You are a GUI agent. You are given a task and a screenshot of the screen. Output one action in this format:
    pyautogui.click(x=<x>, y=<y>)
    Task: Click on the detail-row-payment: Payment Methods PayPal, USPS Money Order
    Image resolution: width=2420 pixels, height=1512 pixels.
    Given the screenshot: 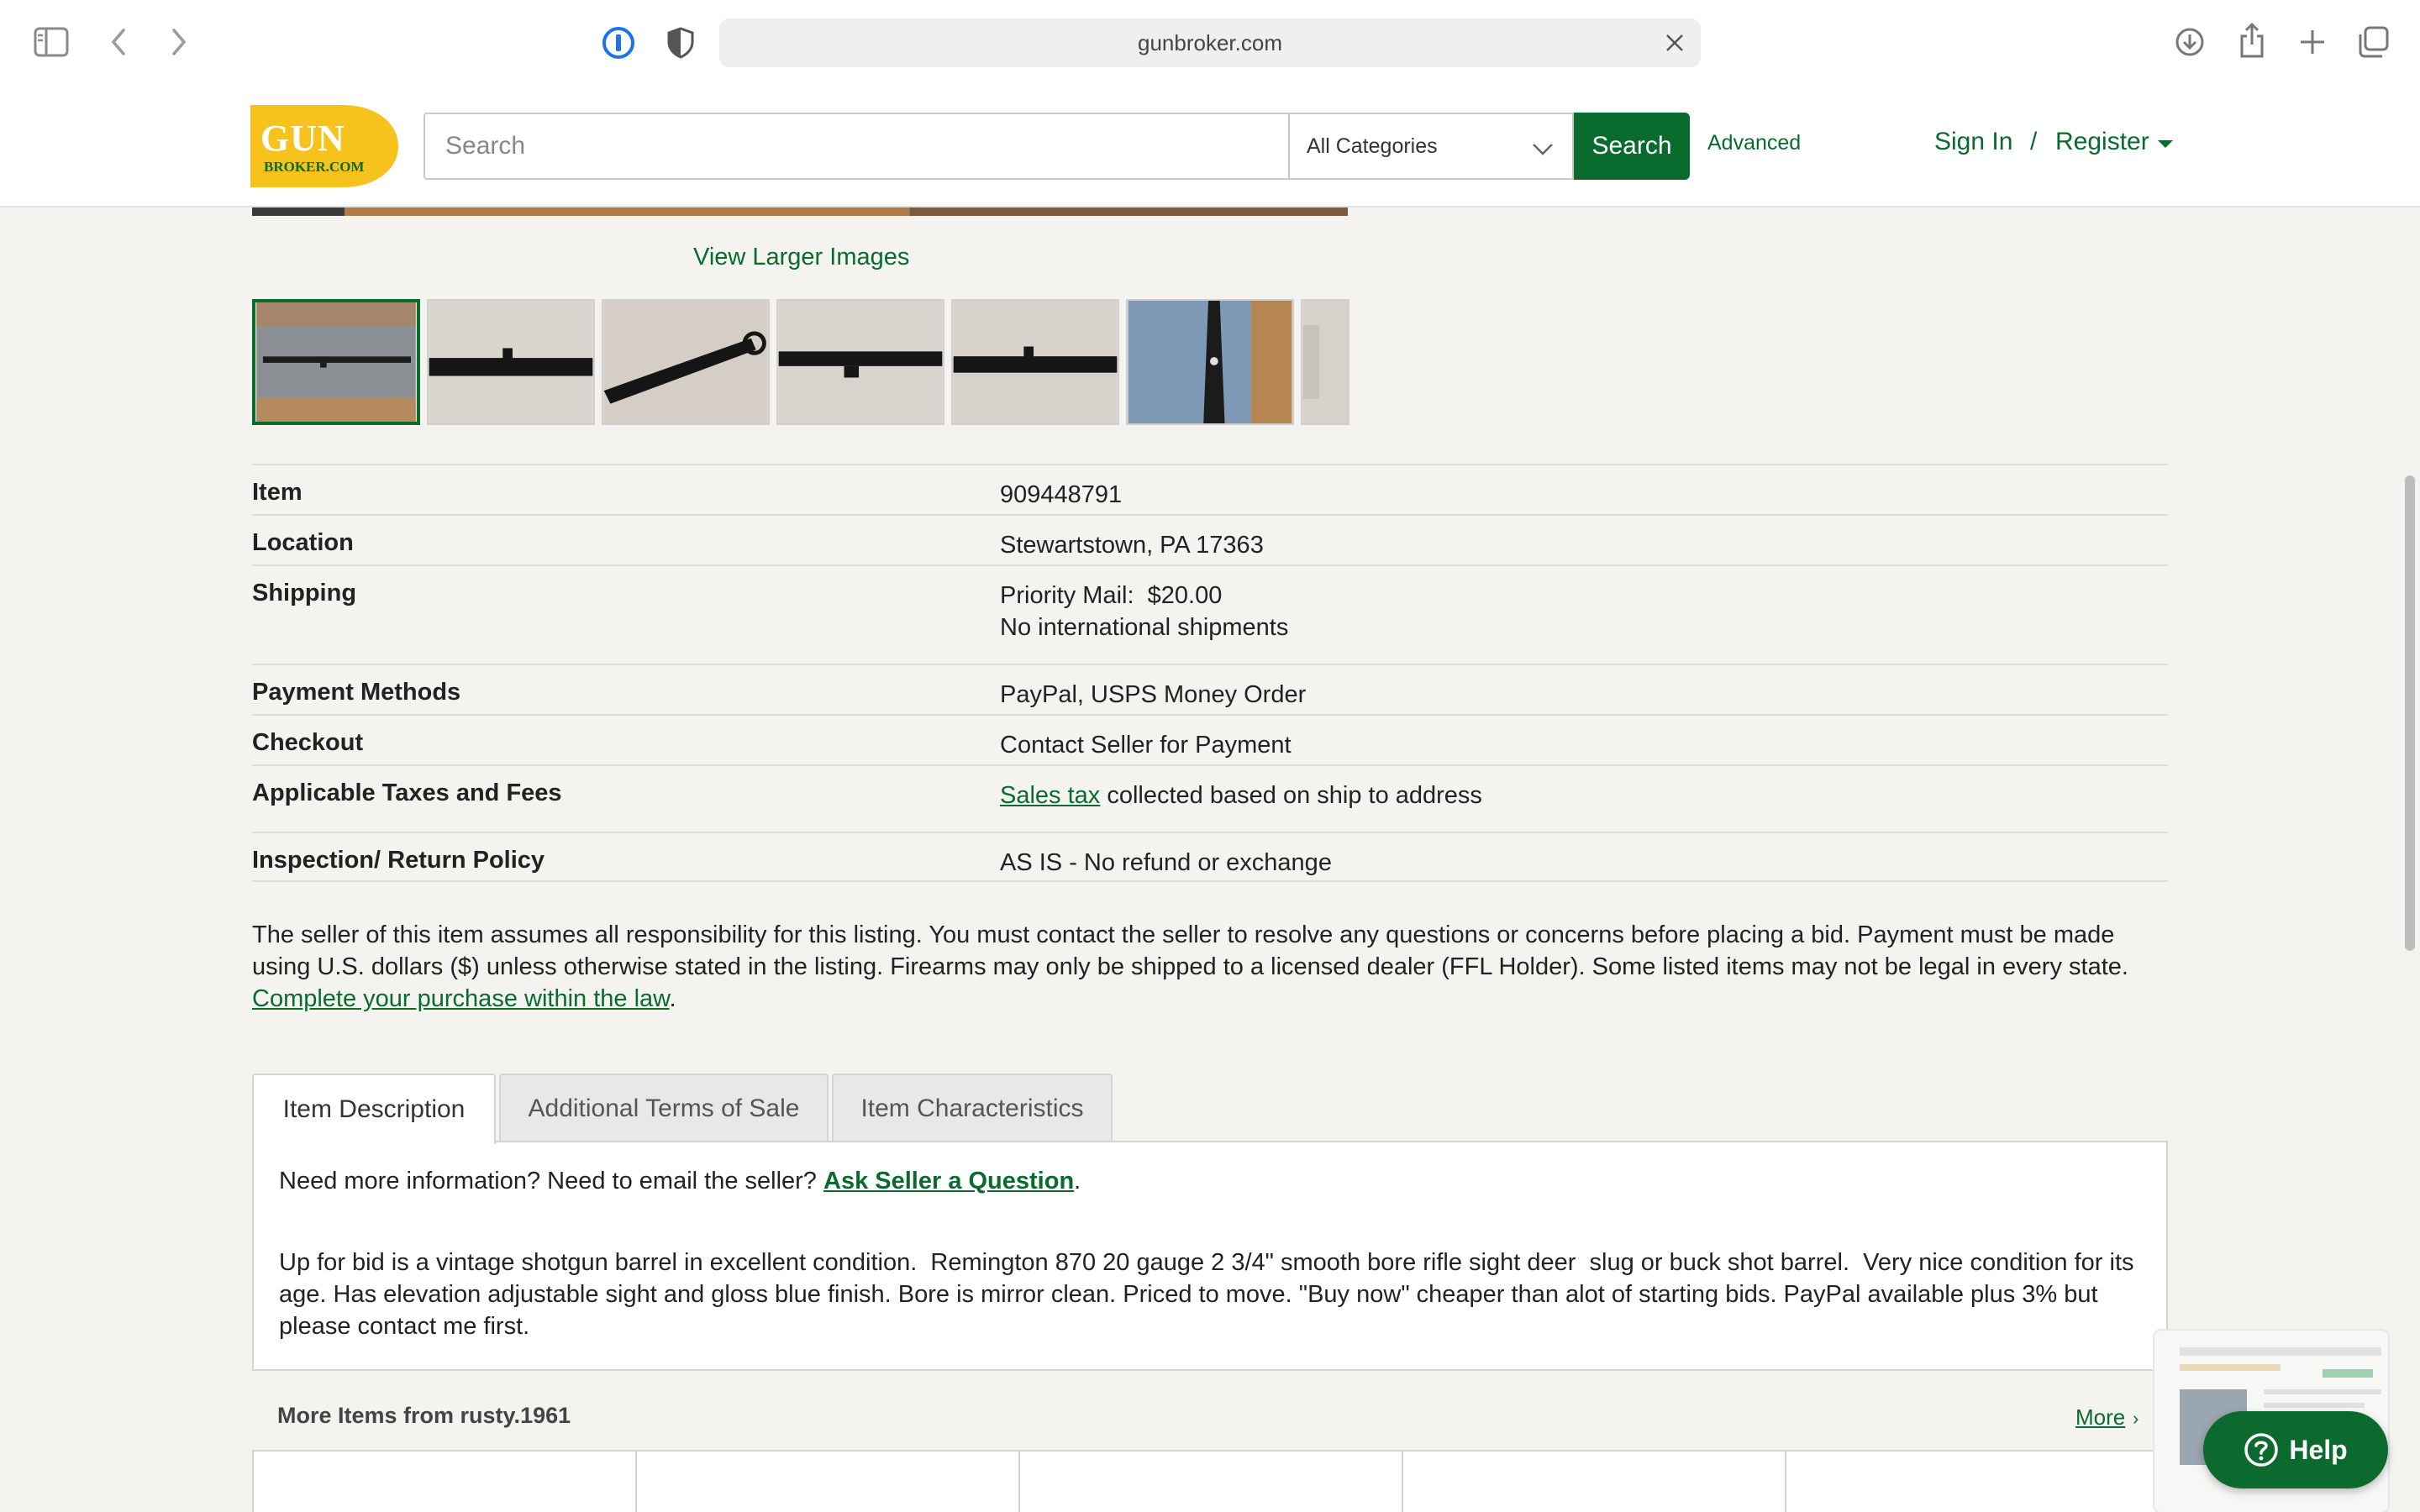 What is the action you would take?
    pyautogui.click(x=1210, y=689)
    